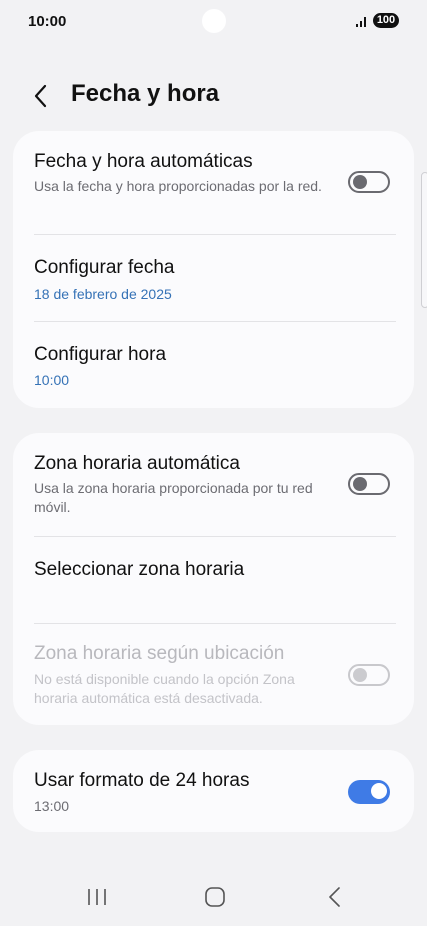  What do you see at coordinates (104, 267) in the screenshot?
I see `set-date-title: Configurar fecha` at bounding box center [104, 267].